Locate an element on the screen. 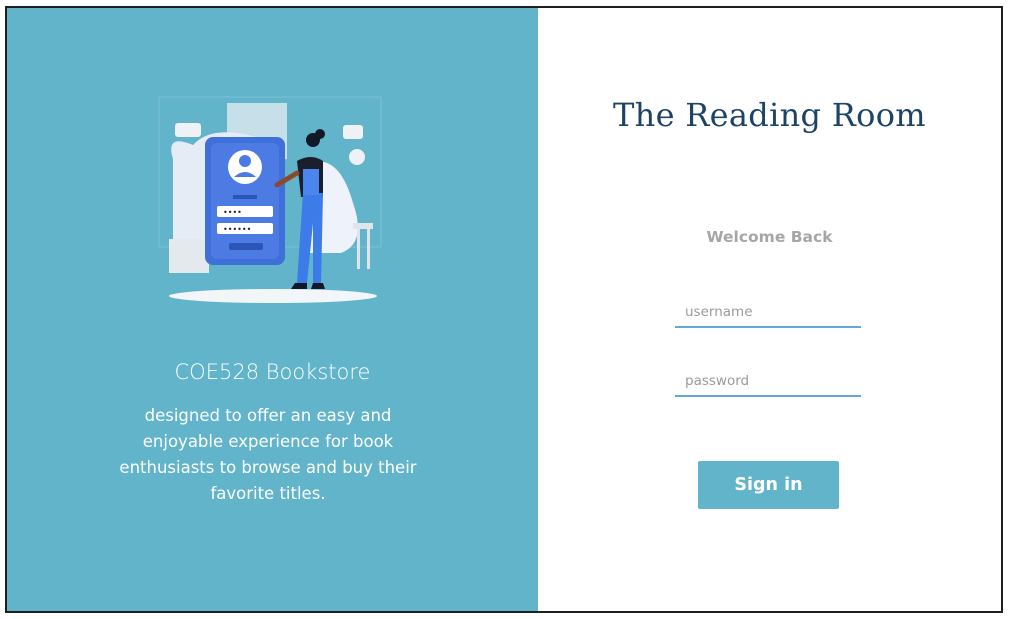 Image resolution: width=1012 pixels, height=619 pixels. sign-in-button: Sign in is located at coordinates (768, 485).